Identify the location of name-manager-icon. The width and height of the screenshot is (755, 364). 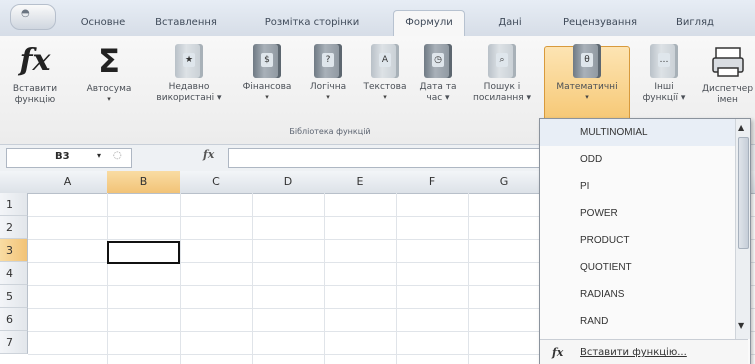
(727, 62).